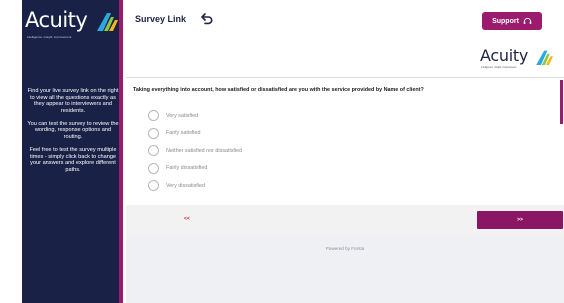 The height and width of the screenshot is (303, 564). I want to click on logo-text: Acuity, so click(56, 20).